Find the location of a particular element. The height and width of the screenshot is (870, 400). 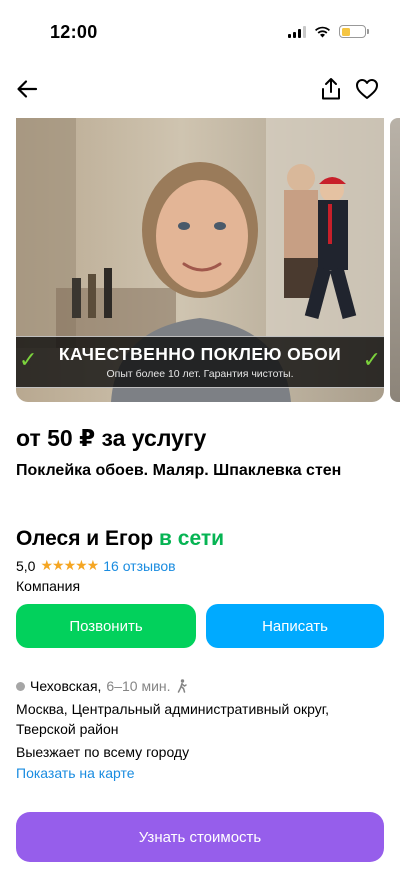

banner-title: КАЧЕСТВЕННО ПОКЛЕЮ ОБОИ is located at coordinates (200, 354).